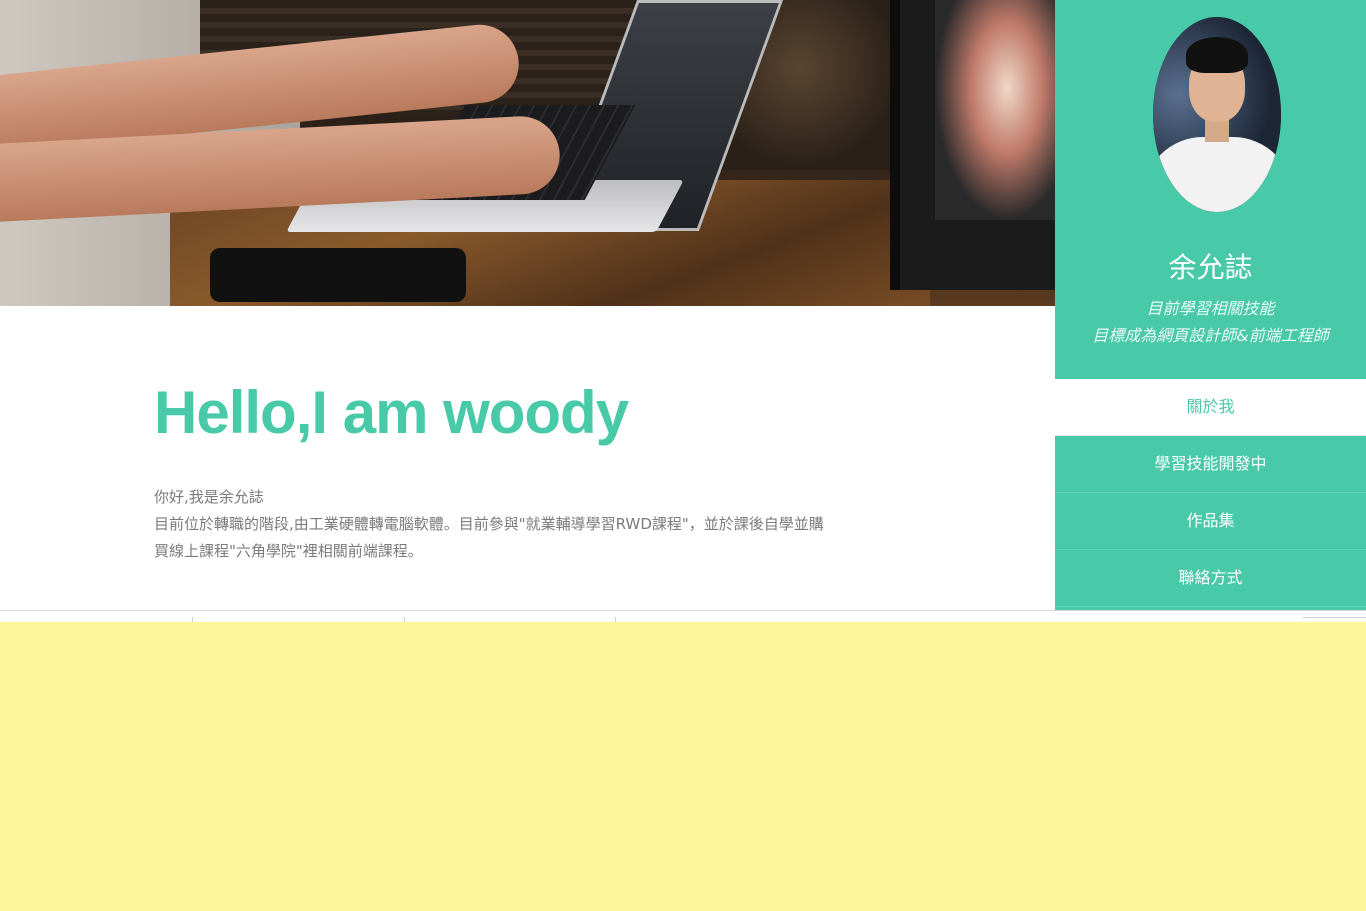 The image size is (1366, 911). What do you see at coordinates (1210, 521) in the screenshot?
I see `nav-item-portfolio: 作品集` at bounding box center [1210, 521].